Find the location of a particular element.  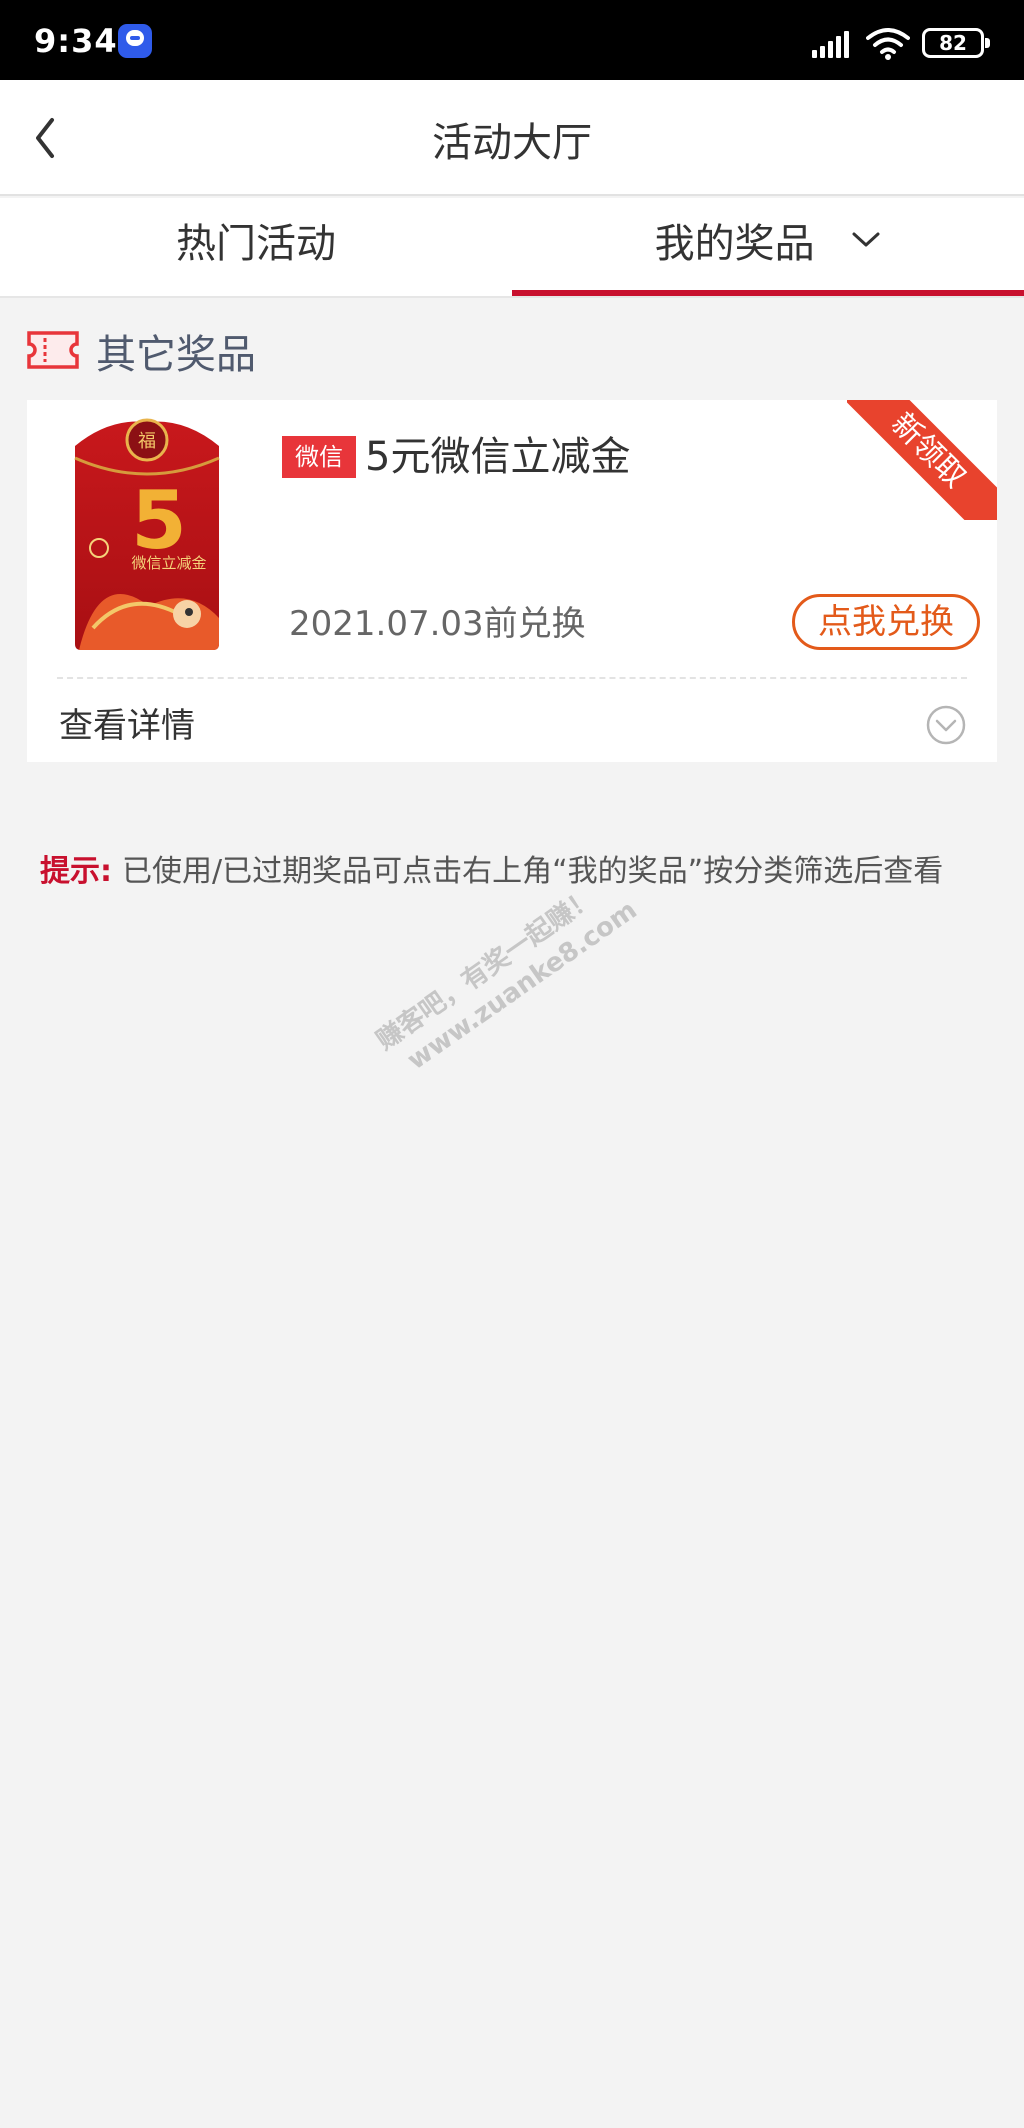

redeem-button: 点我兑换 is located at coordinates (886, 622).